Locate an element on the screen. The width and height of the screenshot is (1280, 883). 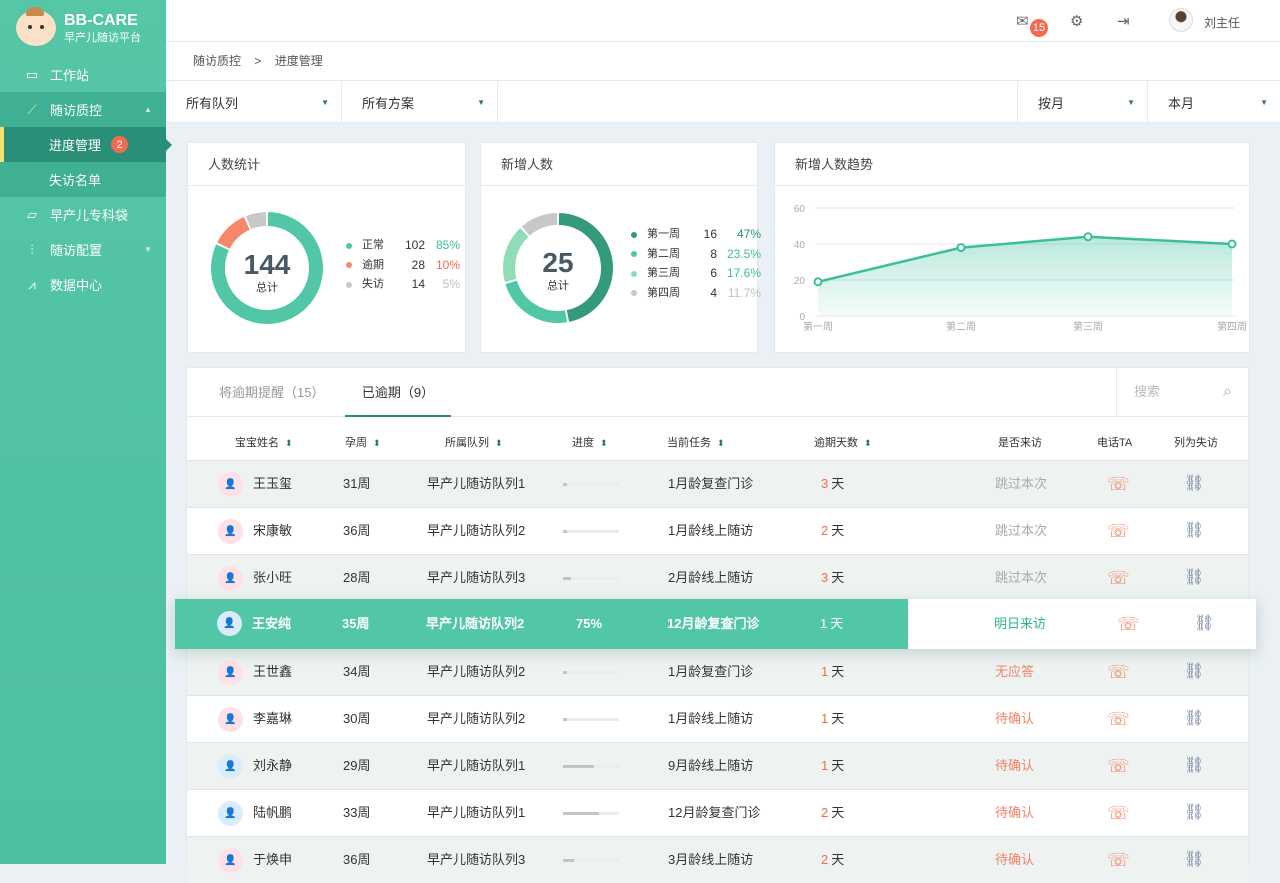
column-header-days: 逾期天数 ⬍ is located at coordinates (843, 442).